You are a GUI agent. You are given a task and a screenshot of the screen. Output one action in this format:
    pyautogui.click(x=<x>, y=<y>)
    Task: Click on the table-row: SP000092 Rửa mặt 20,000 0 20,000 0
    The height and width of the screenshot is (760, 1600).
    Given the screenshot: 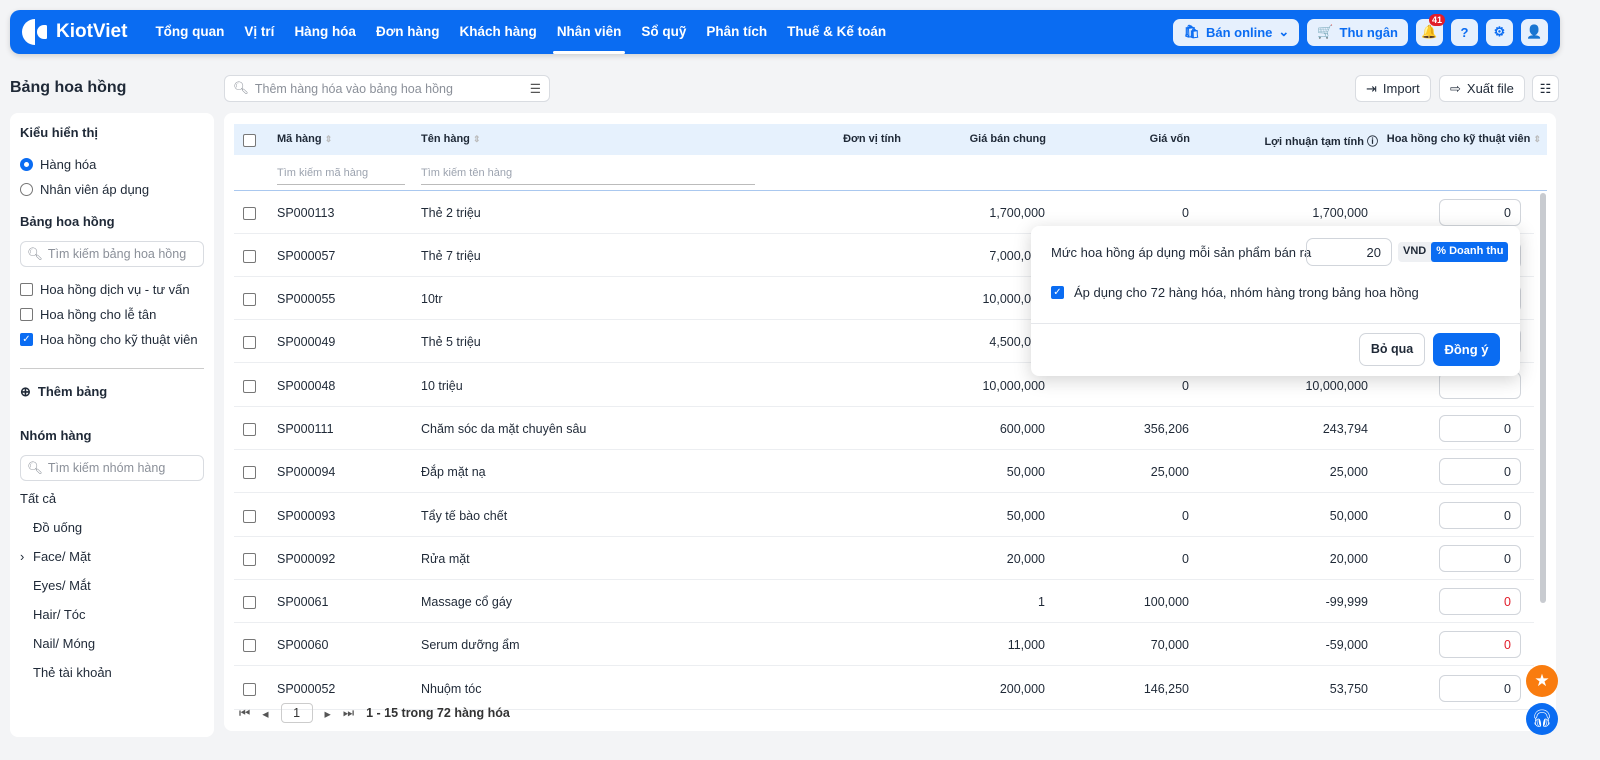 What is the action you would take?
    pyautogui.click(x=884, y=558)
    